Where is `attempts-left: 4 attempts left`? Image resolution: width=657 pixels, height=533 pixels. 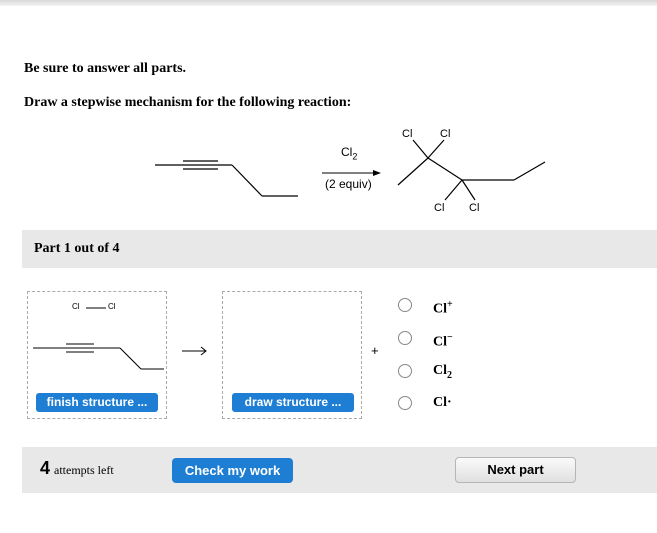 attempts-left: 4 attempts left is located at coordinates (77, 468).